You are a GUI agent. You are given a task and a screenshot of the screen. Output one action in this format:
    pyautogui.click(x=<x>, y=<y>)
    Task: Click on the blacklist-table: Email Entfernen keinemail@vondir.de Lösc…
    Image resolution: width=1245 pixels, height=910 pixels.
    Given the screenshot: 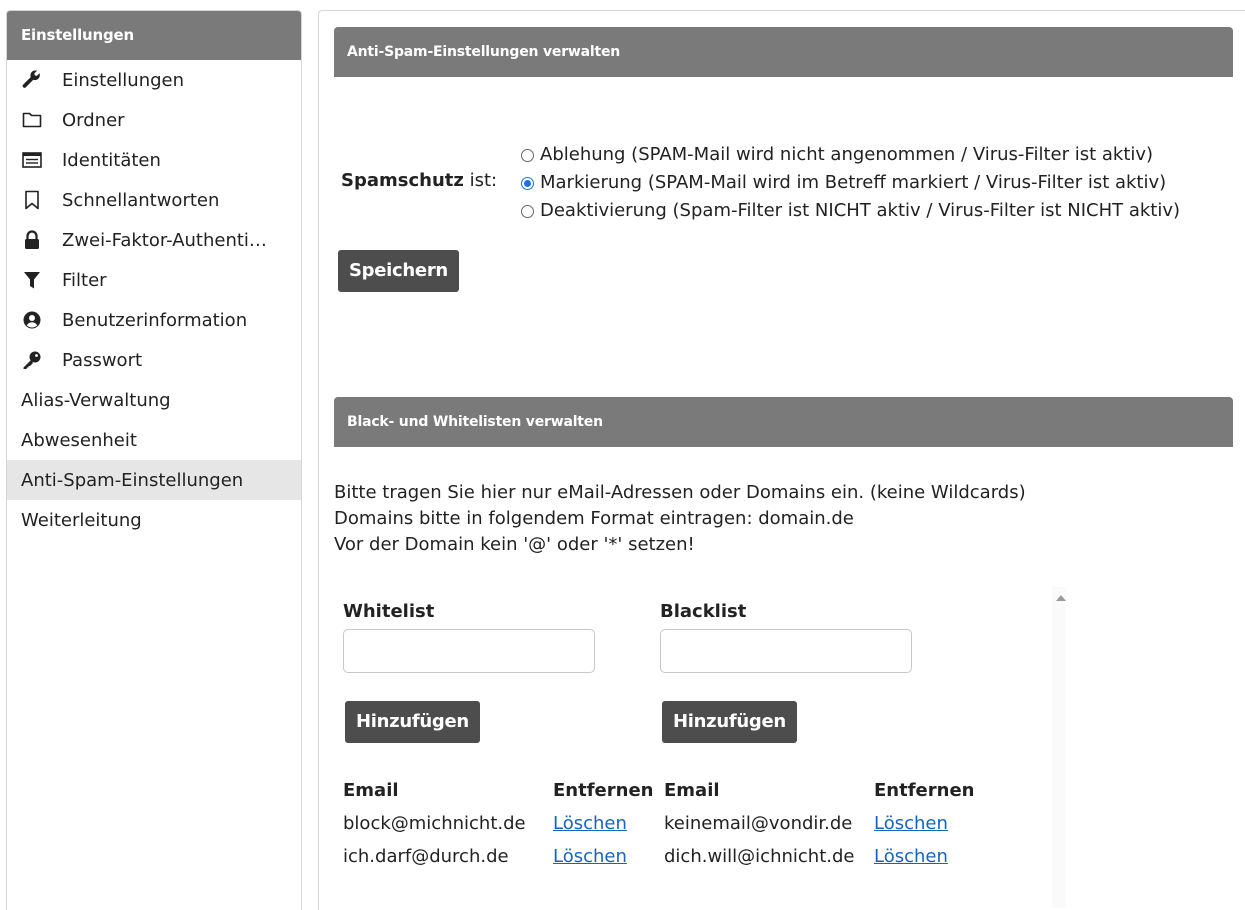 What is the action you would take?
    pyautogui.click(x=819, y=823)
    